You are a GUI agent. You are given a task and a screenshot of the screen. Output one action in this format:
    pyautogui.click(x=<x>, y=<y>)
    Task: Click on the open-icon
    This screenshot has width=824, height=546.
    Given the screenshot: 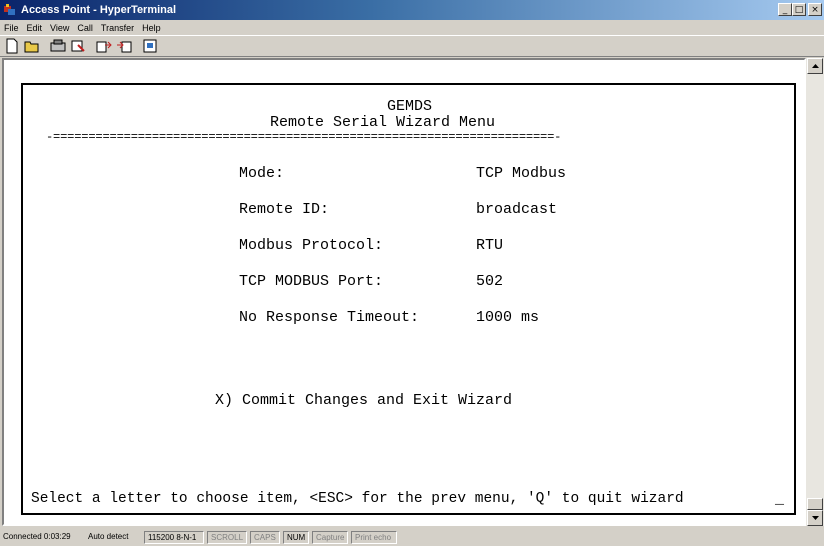 What is the action you would take?
    pyautogui.click(x=32, y=46)
    